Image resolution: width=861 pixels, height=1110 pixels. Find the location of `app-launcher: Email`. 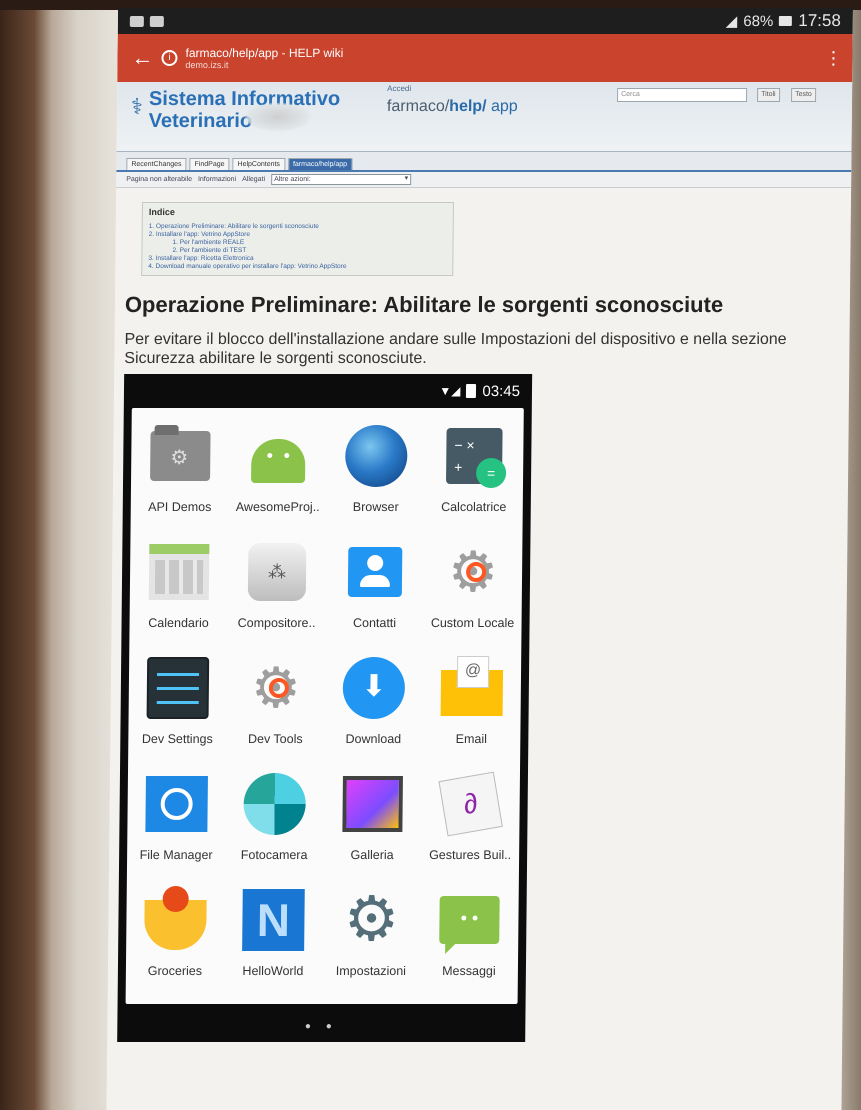

app-launcher: Email is located at coordinates (471, 708).